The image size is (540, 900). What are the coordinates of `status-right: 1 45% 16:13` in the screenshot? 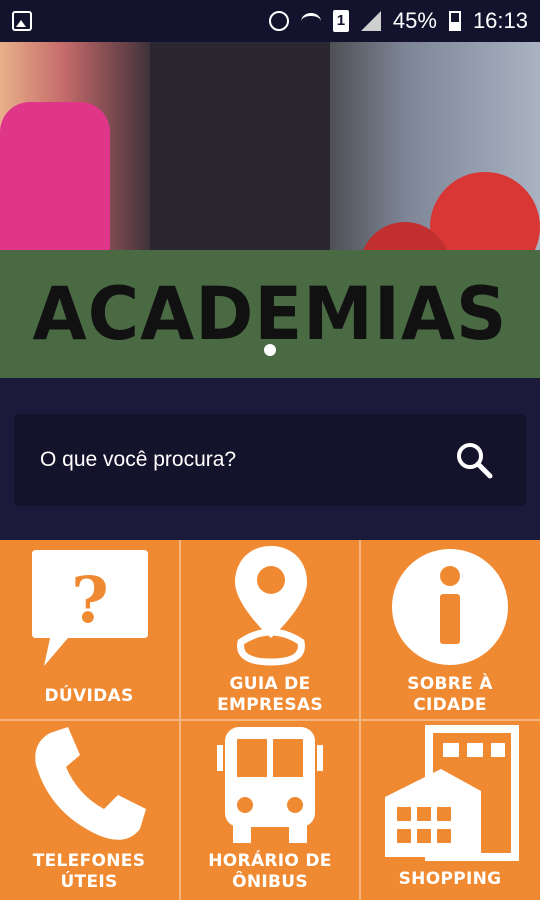 It's located at (398, 21).